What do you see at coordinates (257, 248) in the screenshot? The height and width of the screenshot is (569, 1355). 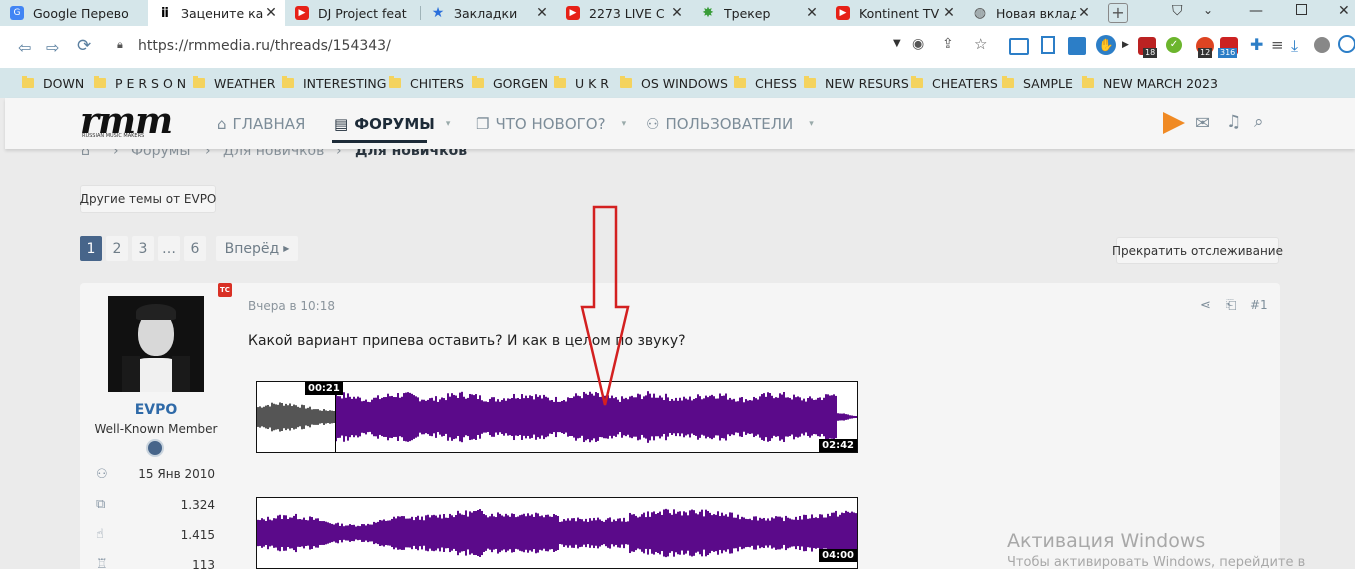 I see `next-page-button: Вперёд ▶` at bounding box center [257, 248].